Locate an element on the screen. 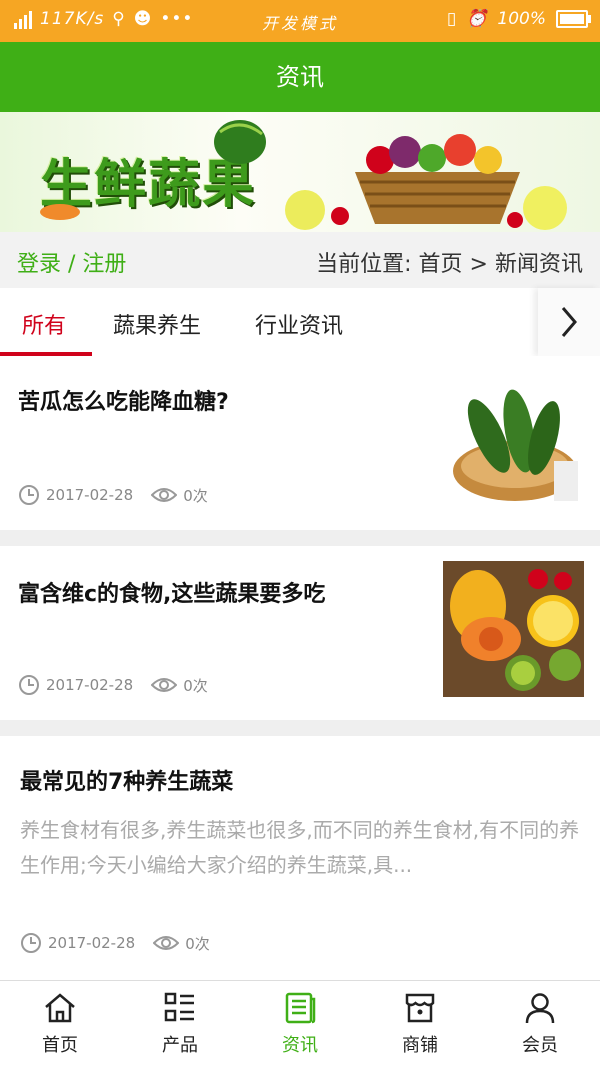 The image size is (600, 1068). tabs-next-button is located at coordinates (569, 322).